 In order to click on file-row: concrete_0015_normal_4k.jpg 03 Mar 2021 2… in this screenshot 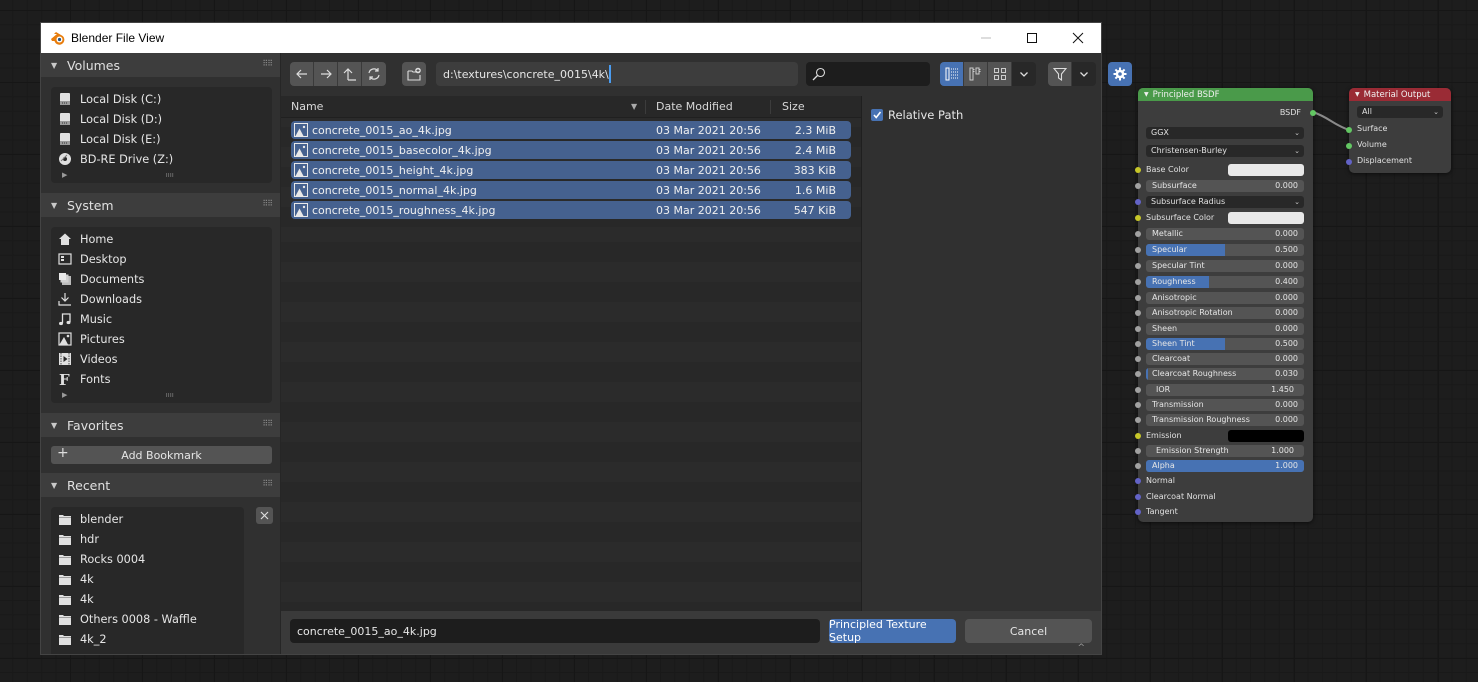, I will do `click(571, 190)`.